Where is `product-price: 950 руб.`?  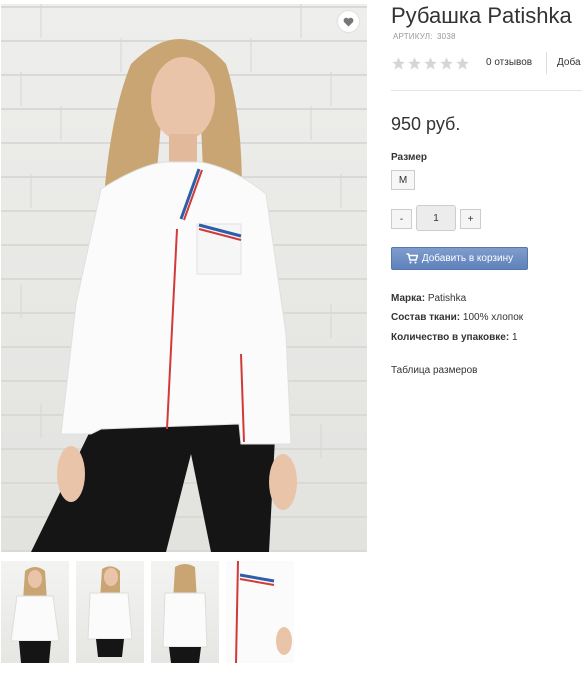 product-price: 950 руб. is located at coordinates (426, 124).